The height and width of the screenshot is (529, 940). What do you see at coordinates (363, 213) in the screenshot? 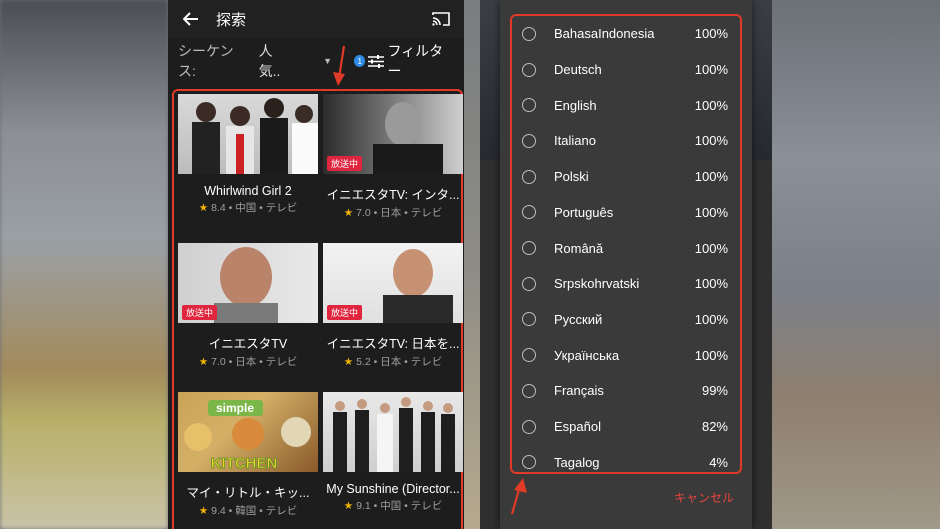
I see `show-rating: 7.0` at bounding box center [363, 213].